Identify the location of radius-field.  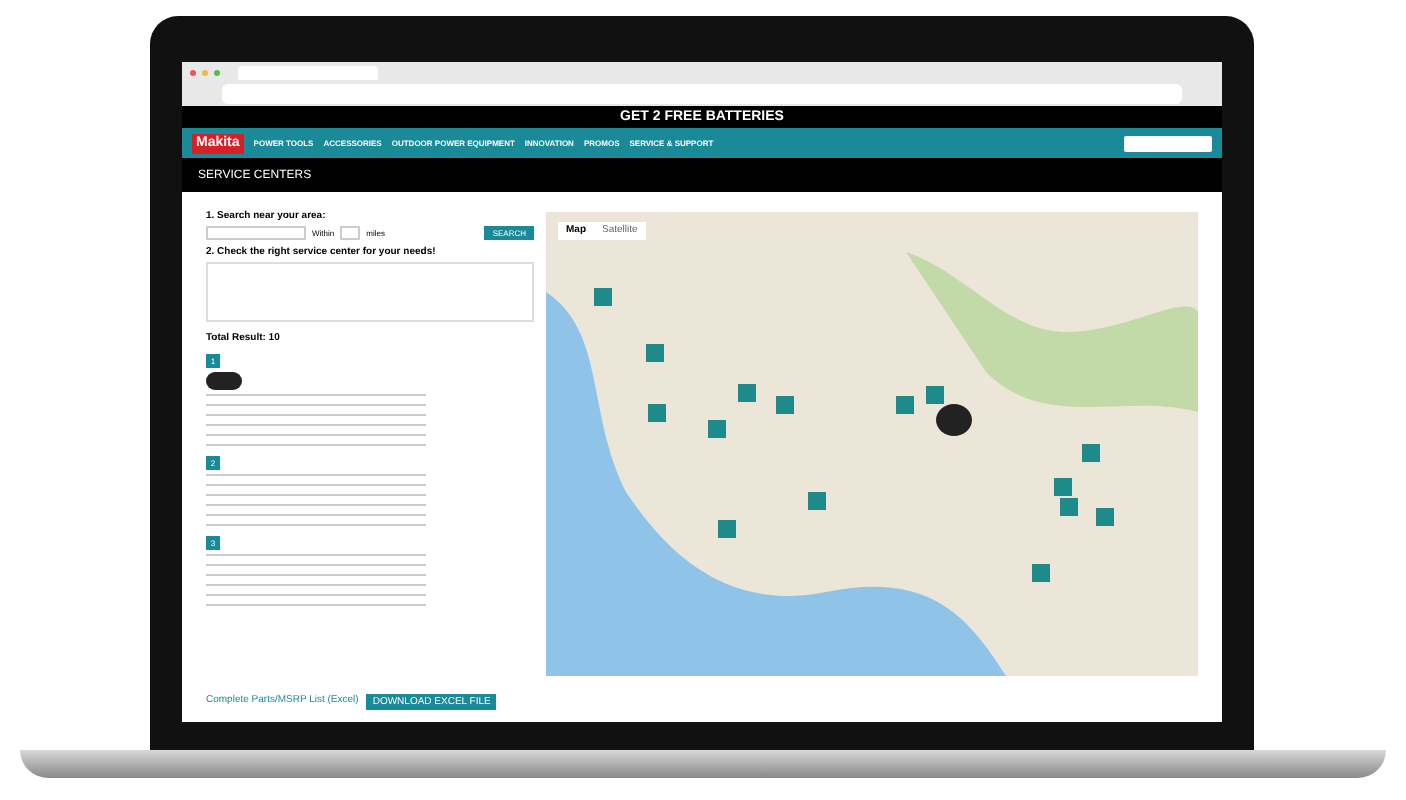
(350, 233).